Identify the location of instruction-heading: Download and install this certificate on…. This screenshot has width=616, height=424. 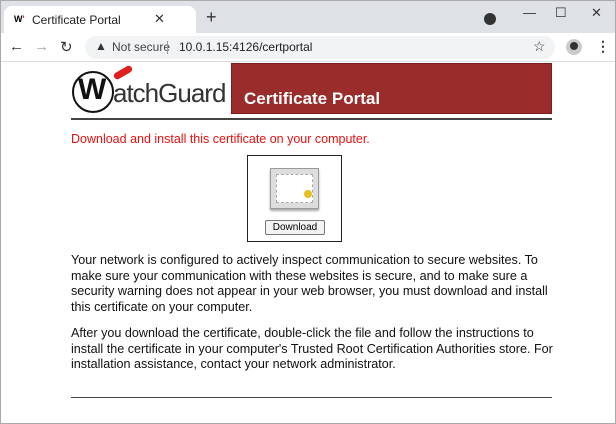
(220, 139).